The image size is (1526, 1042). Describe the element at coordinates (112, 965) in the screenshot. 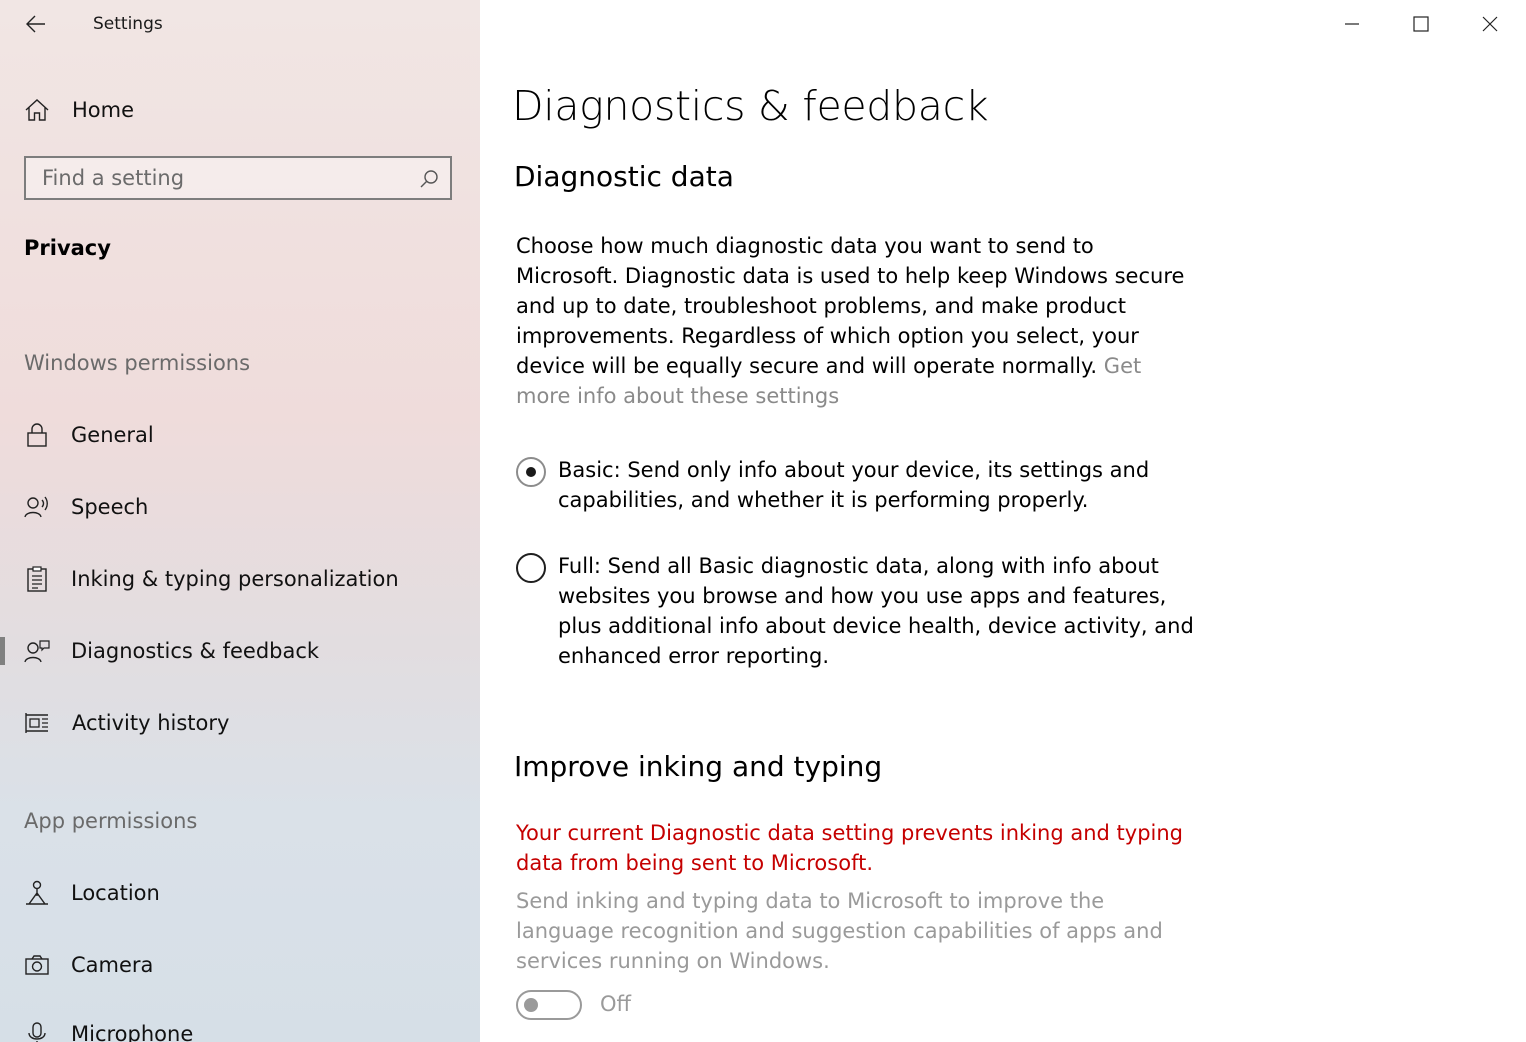

I see `sidebar-item-label: Camera` at that location.